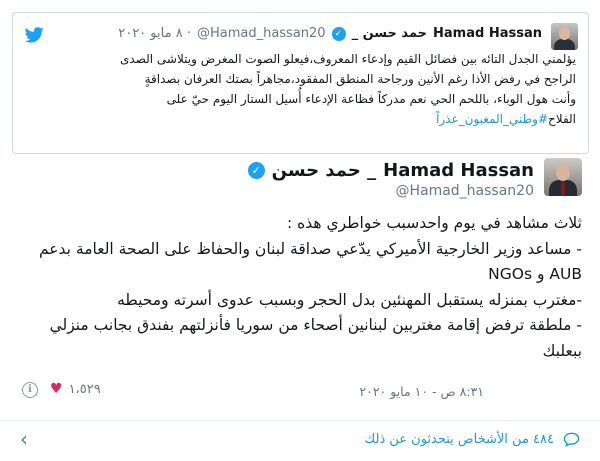  I want to click on quoted-tweet-avatar, so click(564, 36).